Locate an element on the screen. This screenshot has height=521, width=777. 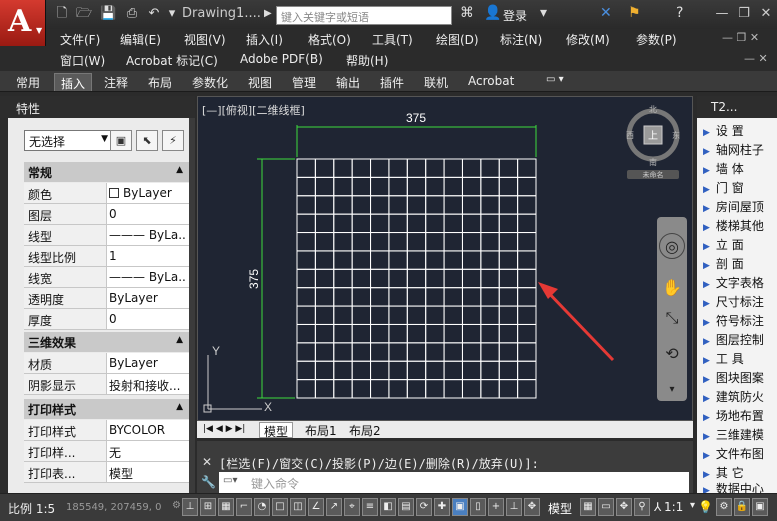
help-icon: ? is located at coordinates (679, 13).